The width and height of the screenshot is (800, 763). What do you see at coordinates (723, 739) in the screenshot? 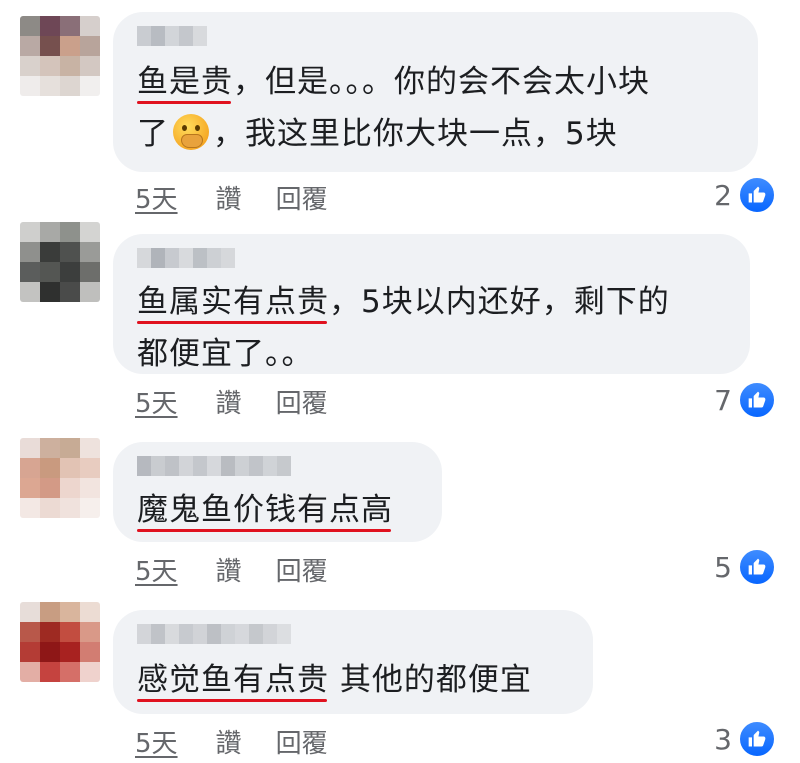
I see `reaction-count: 3` at bounding box center [723, 739].